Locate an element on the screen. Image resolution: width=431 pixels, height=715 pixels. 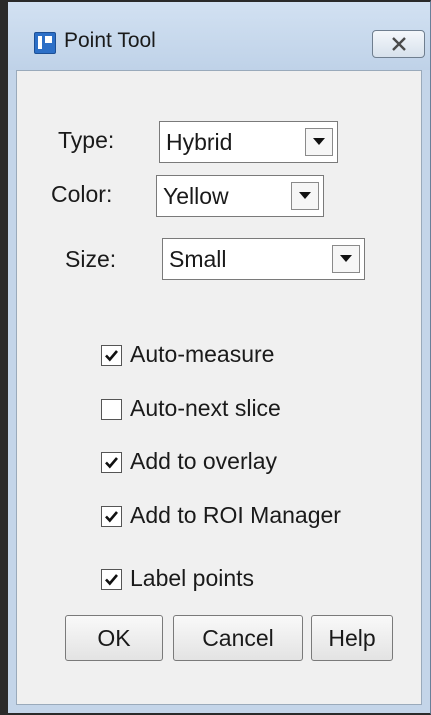
title-bar: Point Tool is located at coordinates (219, 36).